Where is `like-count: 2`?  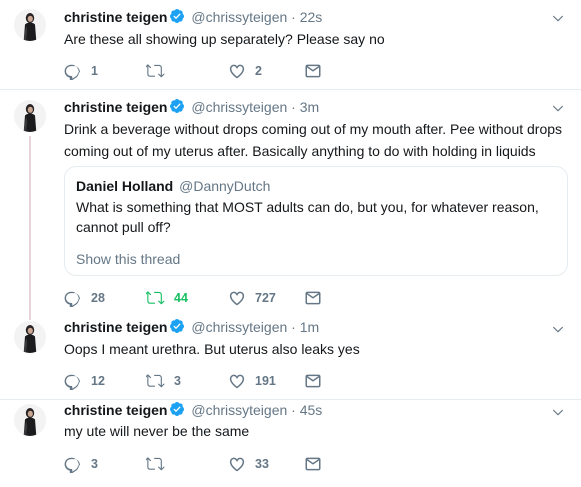 like-count: 2 is located at coordinates (258, 71).